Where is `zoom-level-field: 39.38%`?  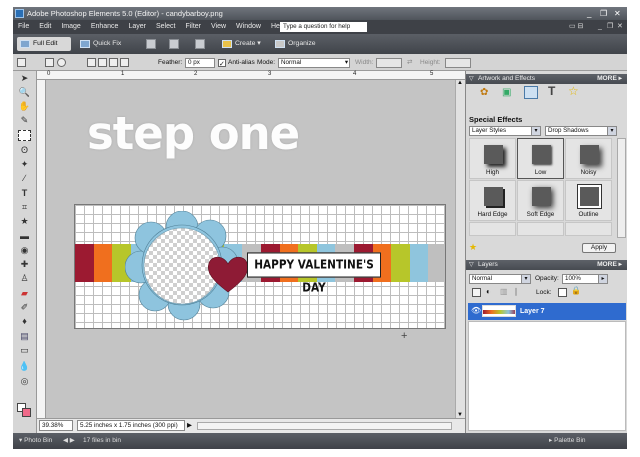
zoom-level-field: 39.38% is located at coordinates (56, 425).